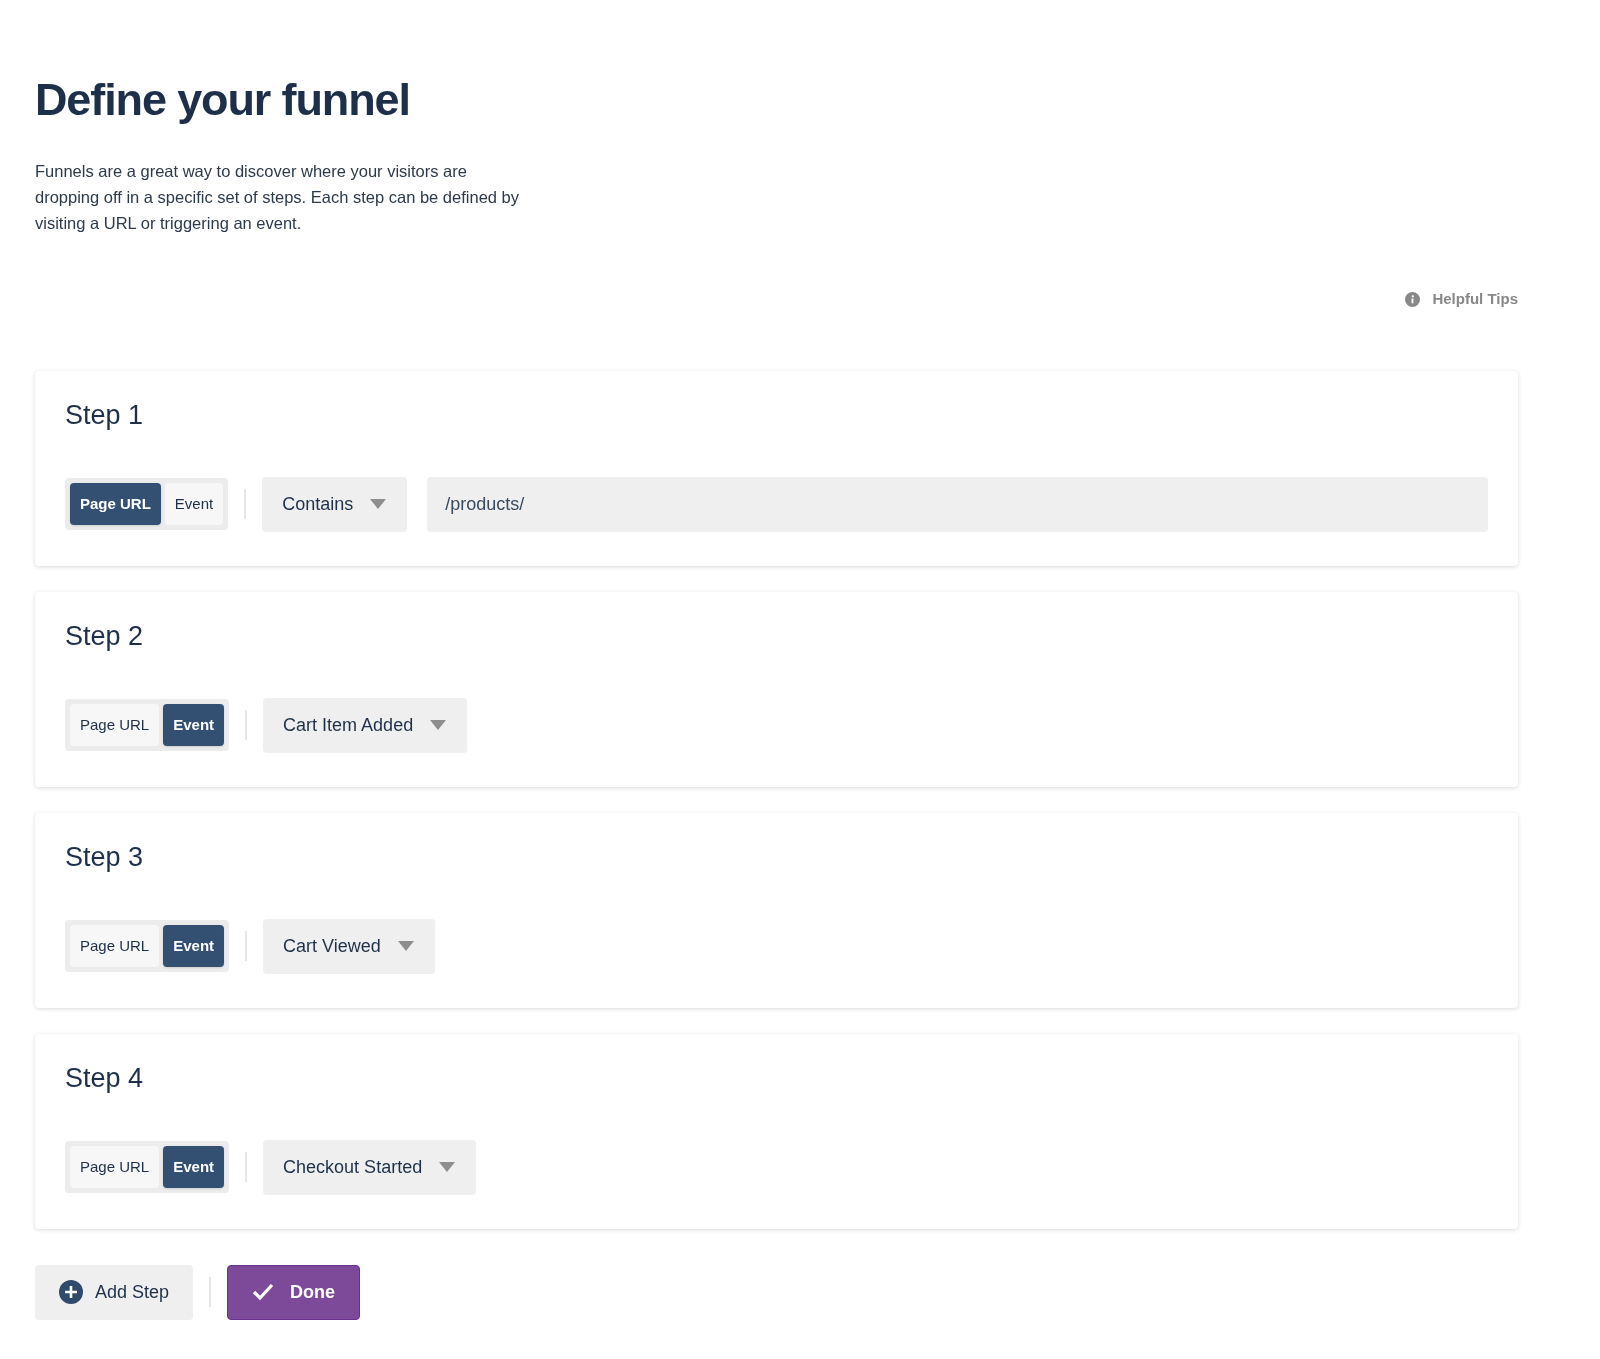 The width and height of the screenshot is (1600, 1359). I want to click on done-button: Done, so click(294, 1292).